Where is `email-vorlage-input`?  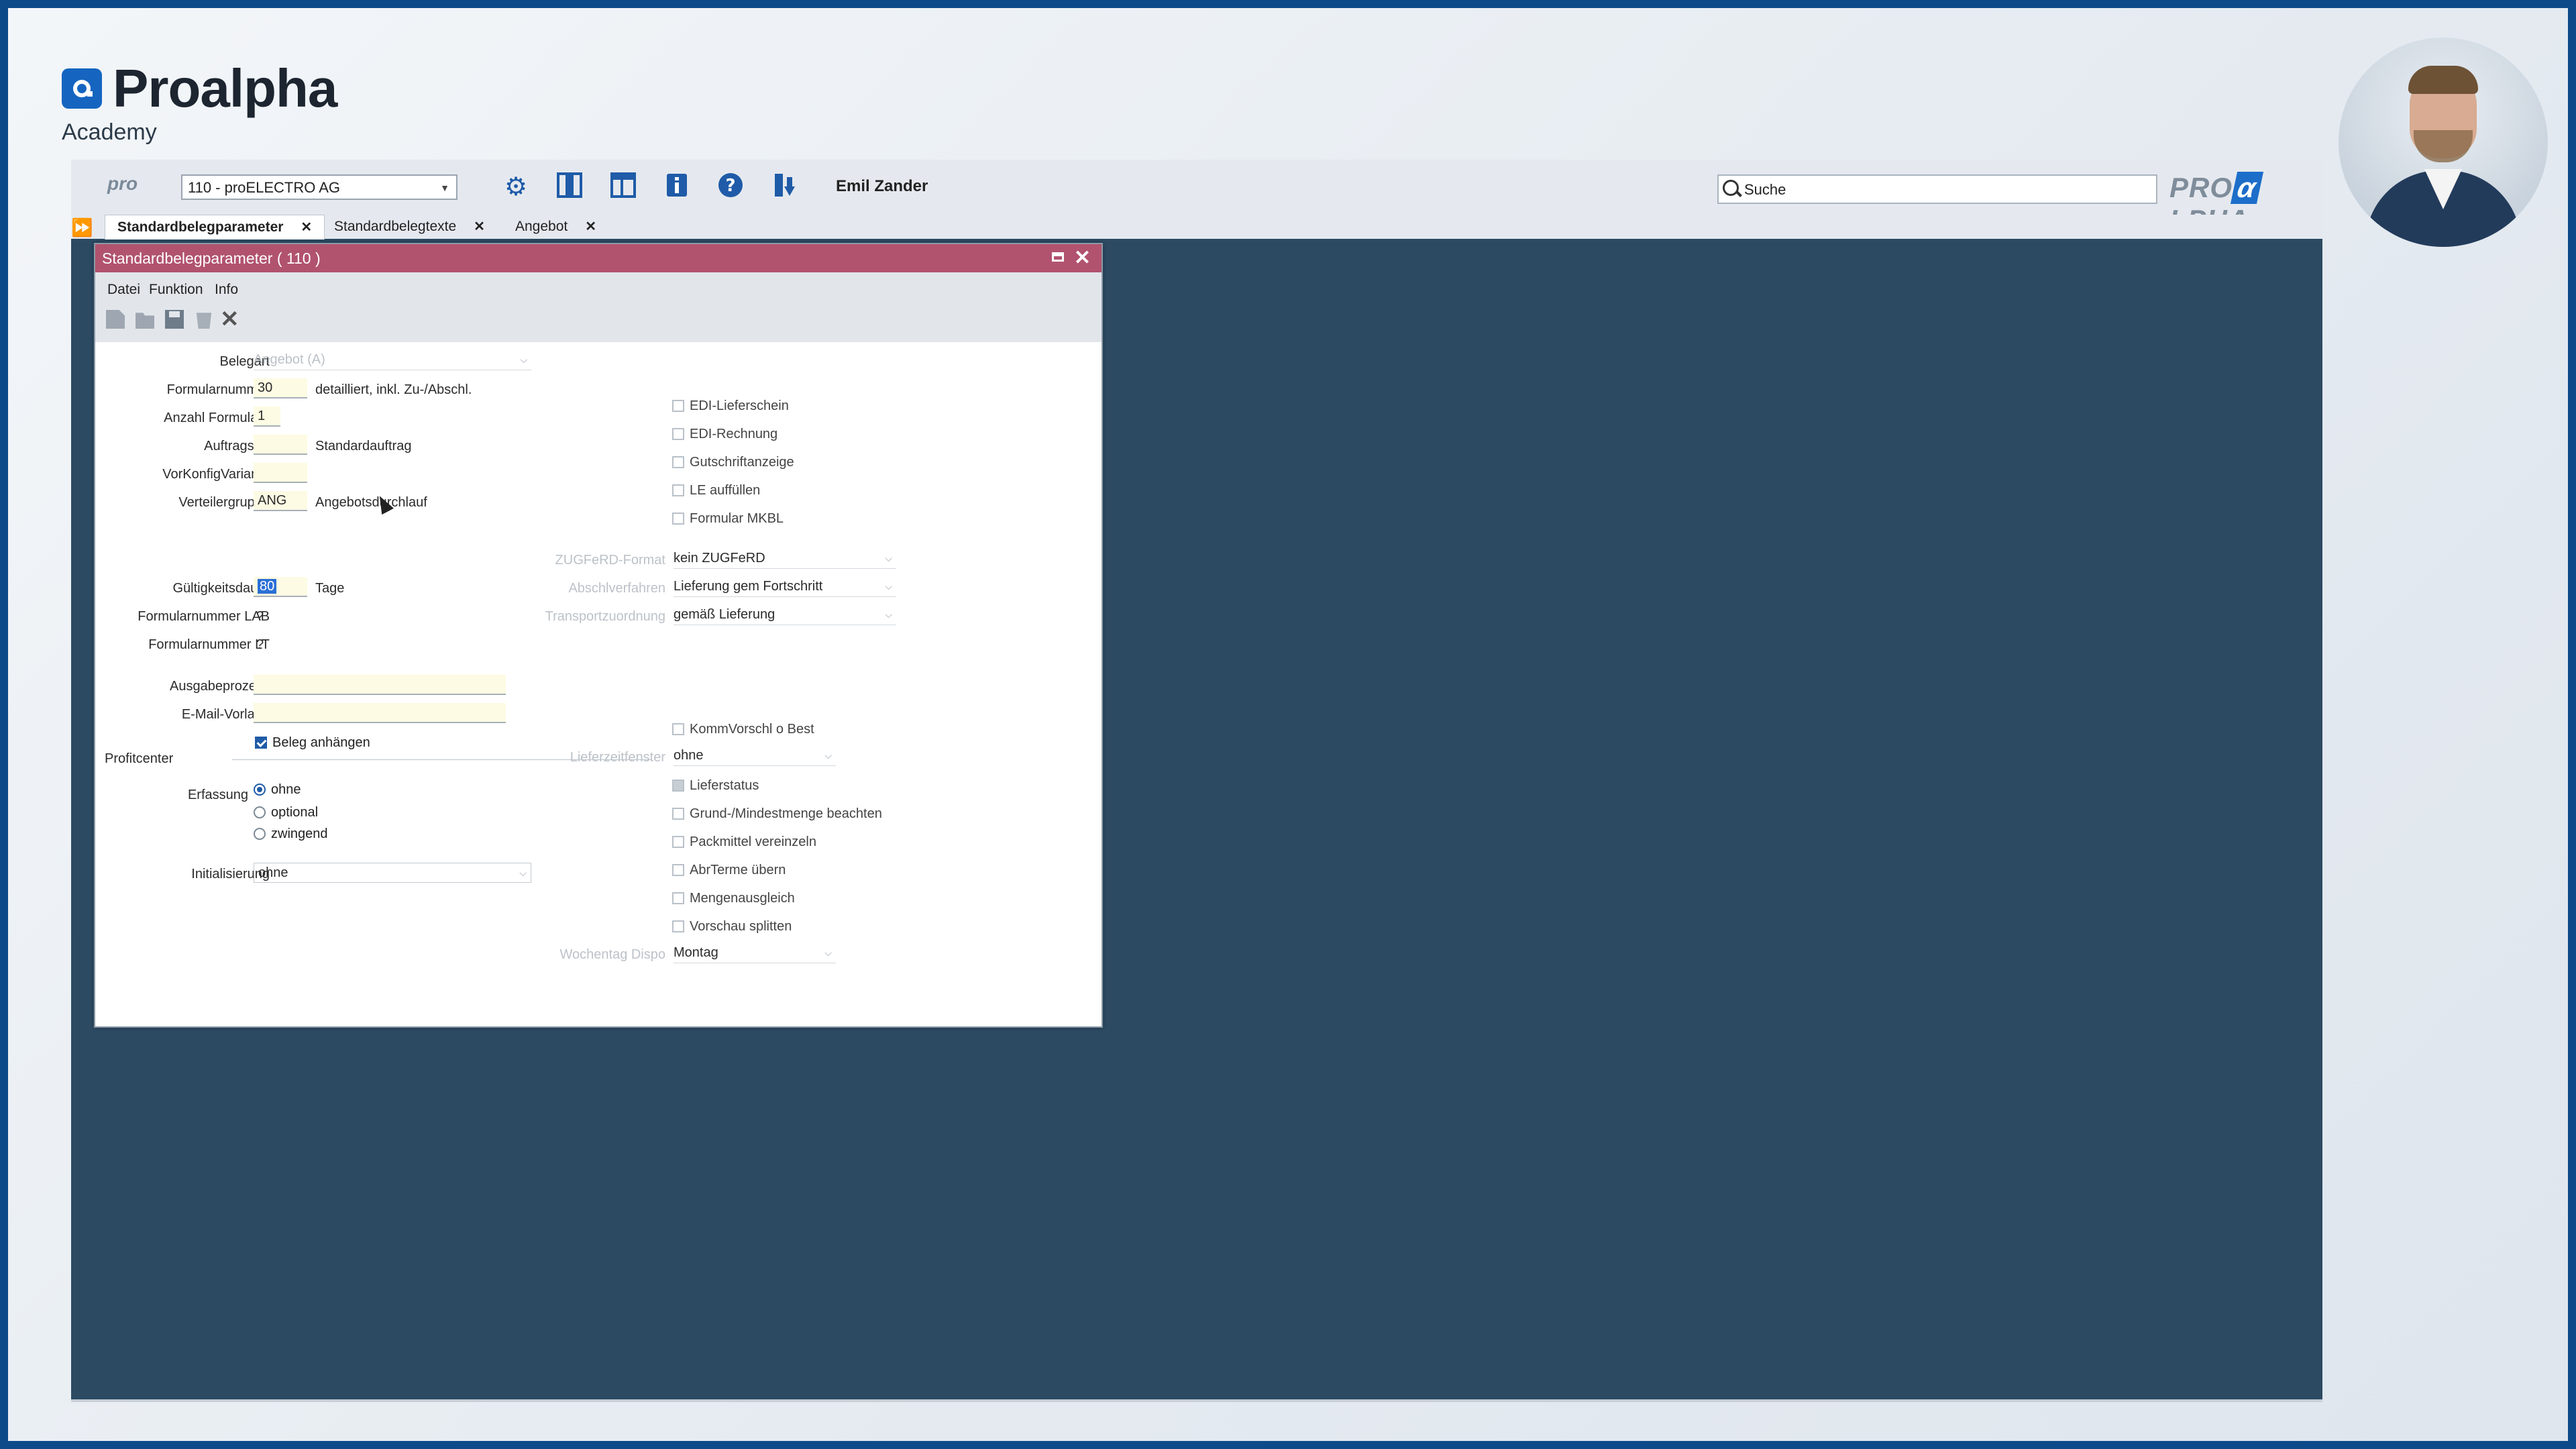 email-vorlage-input is located at coordinates (380, 713).